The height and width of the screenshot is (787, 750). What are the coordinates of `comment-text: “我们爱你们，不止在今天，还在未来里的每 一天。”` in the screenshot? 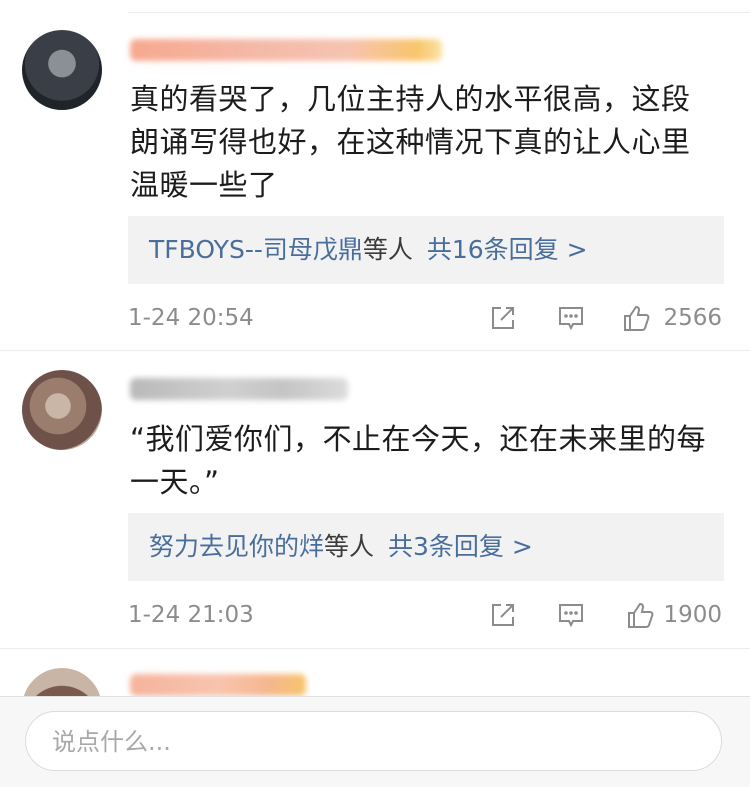 It's located at (418, 460).